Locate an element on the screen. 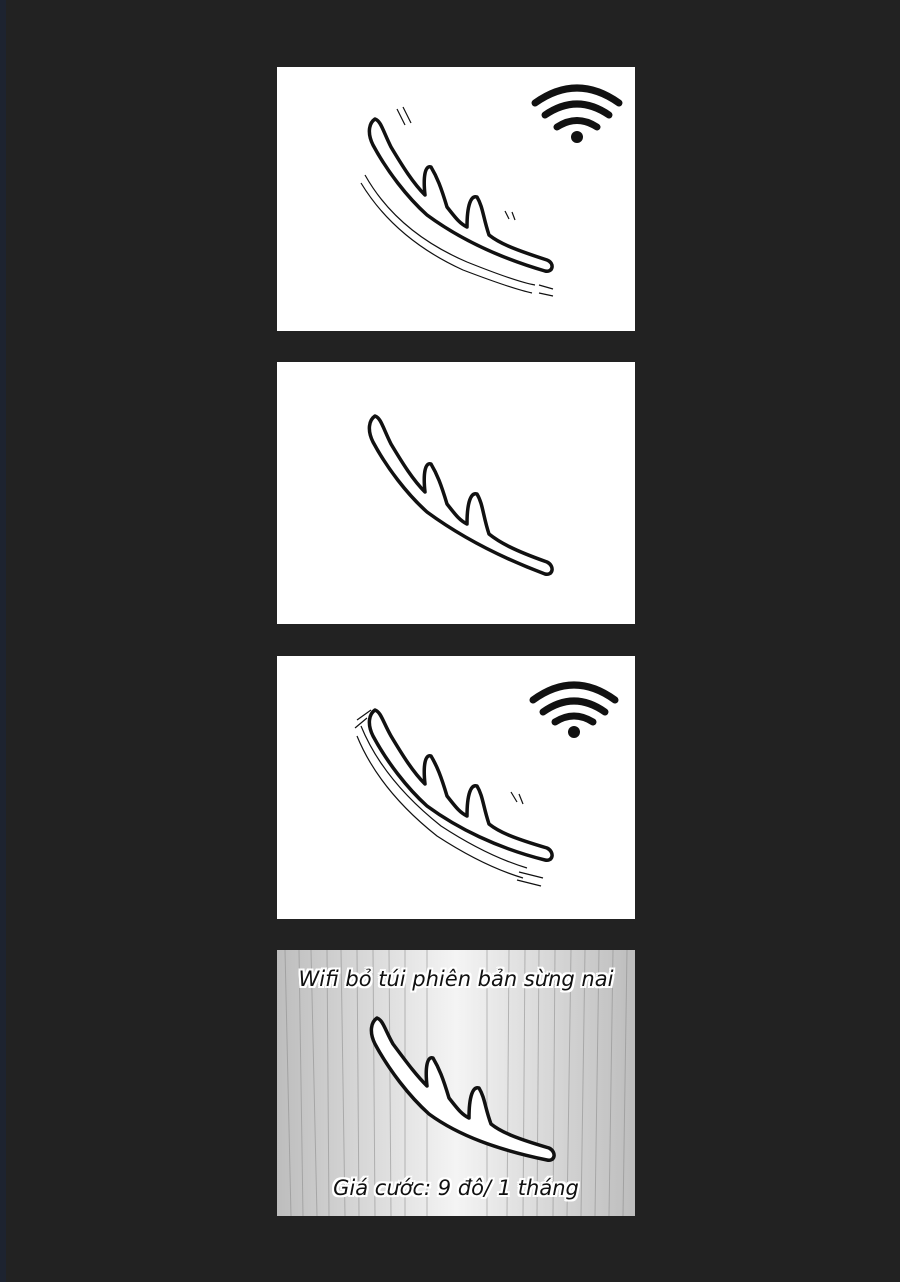  page-edge is located at coordinates (3, 641).